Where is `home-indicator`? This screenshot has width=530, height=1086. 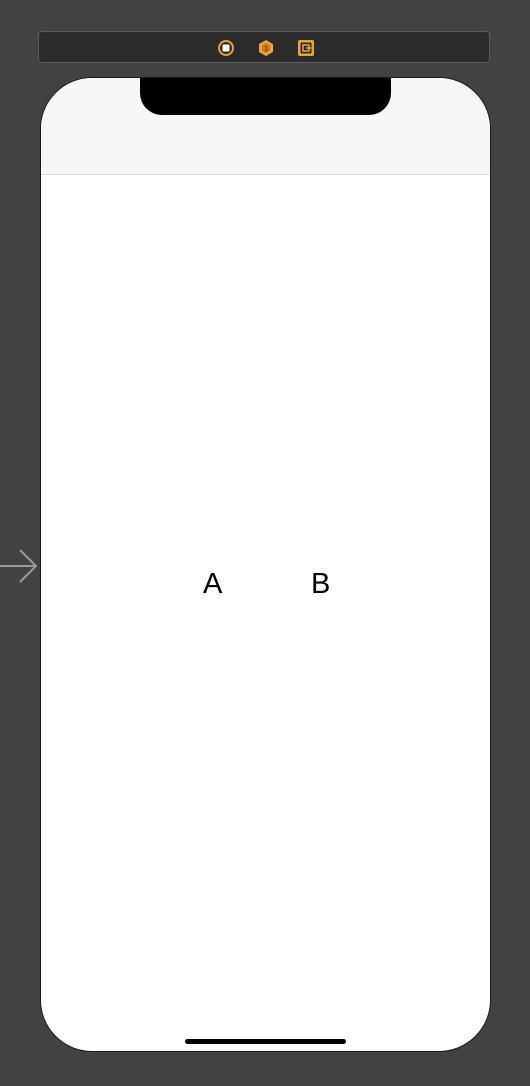
home-indicator is located at coordinates (265, 1041).